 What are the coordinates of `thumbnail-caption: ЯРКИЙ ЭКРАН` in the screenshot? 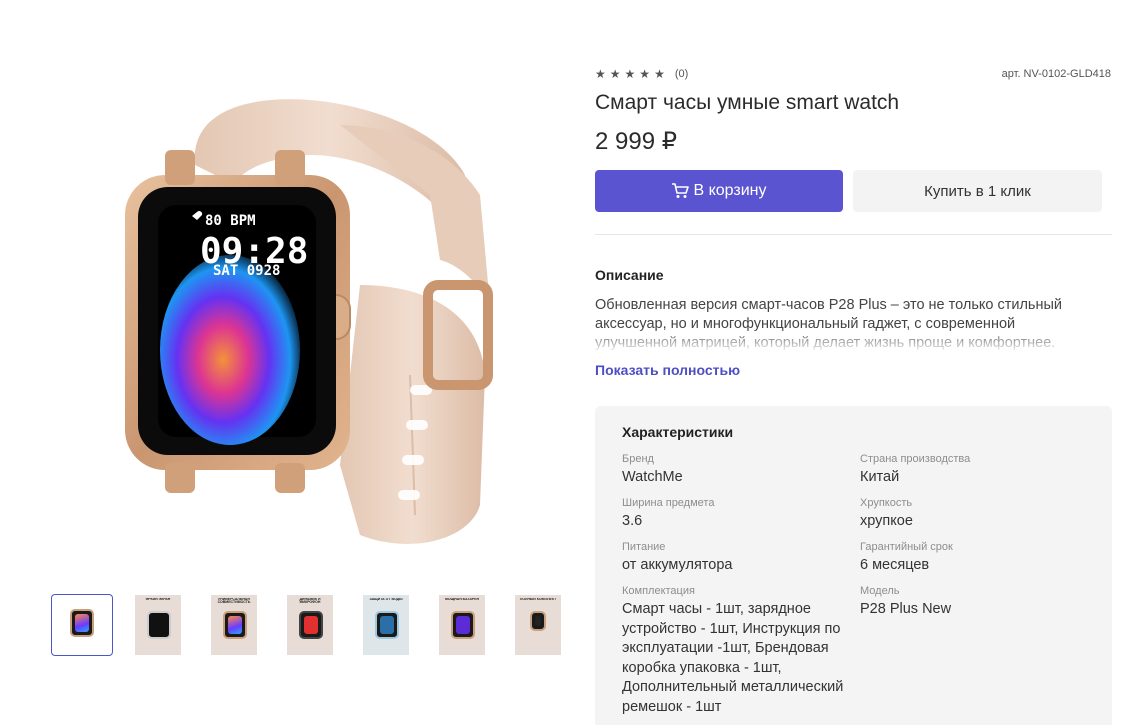 It's located at (158, 599).